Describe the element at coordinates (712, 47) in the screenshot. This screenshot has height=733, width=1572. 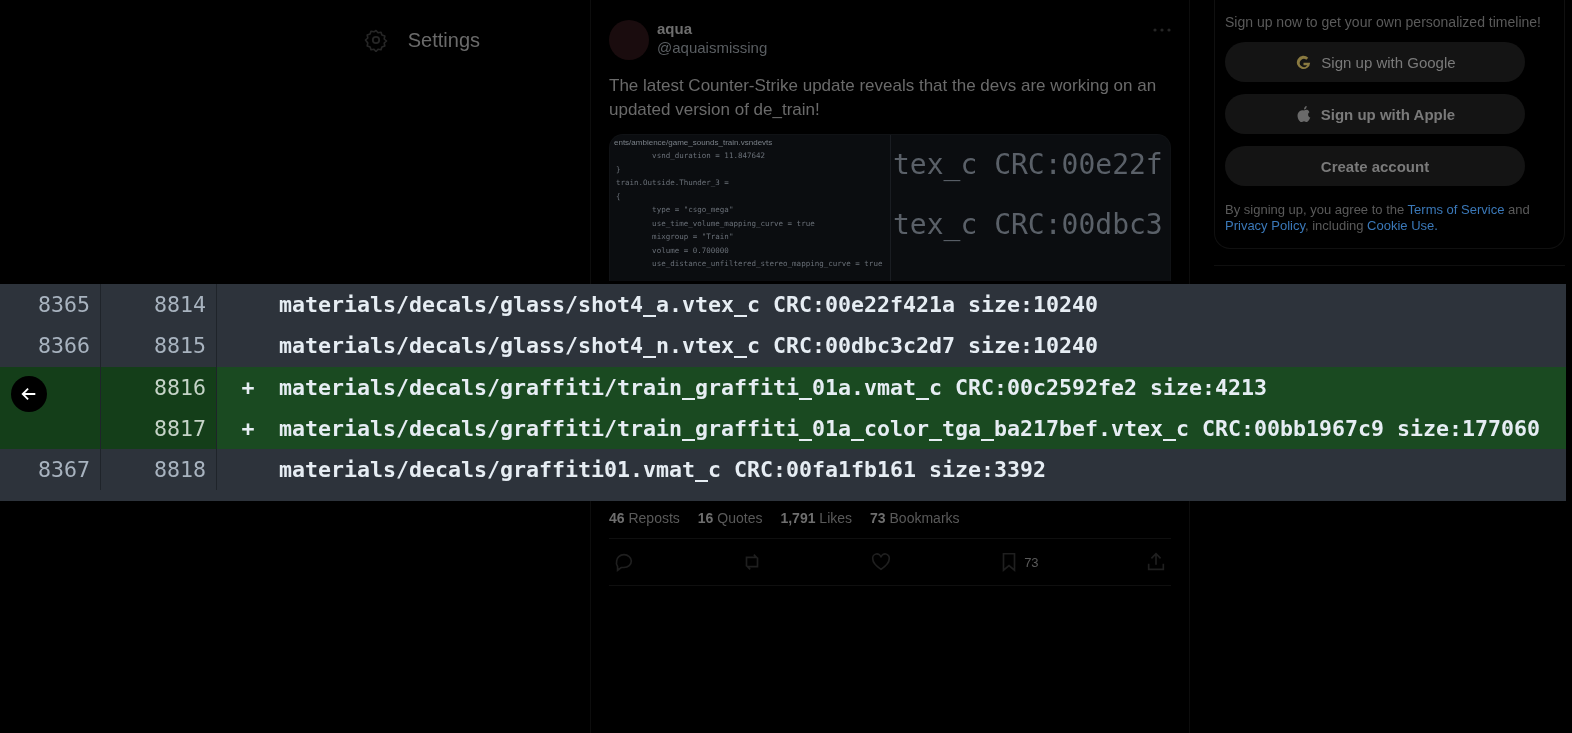
I see `author-handle: @aquaismissing` at that location.